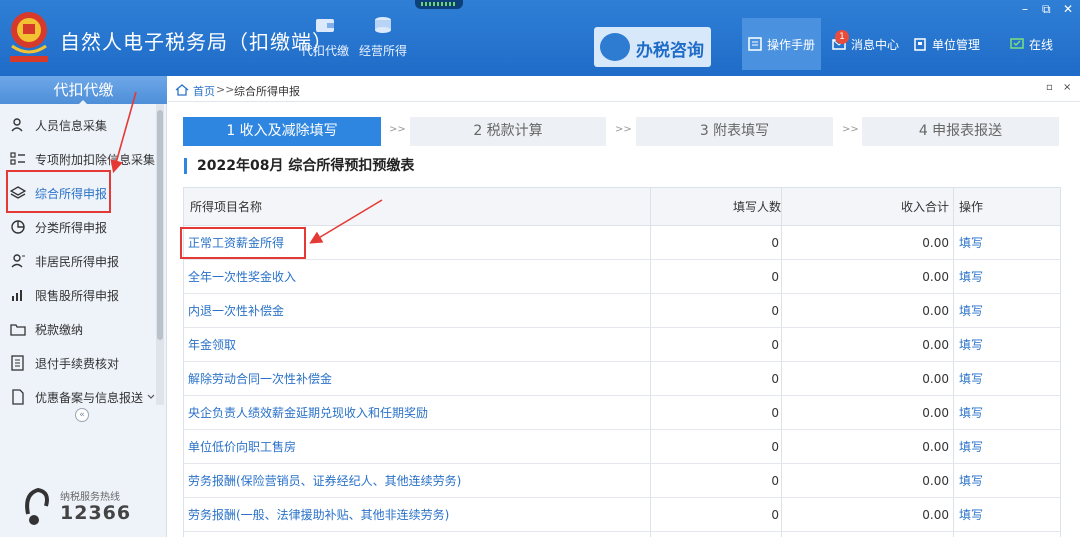  Describe the element at coordinates (622, 481) in the screenshot. I see `table-row: 劳务报酬(保险营销员、证券经纪人、其他连续劳务) 0 0.00 填写` at that location.